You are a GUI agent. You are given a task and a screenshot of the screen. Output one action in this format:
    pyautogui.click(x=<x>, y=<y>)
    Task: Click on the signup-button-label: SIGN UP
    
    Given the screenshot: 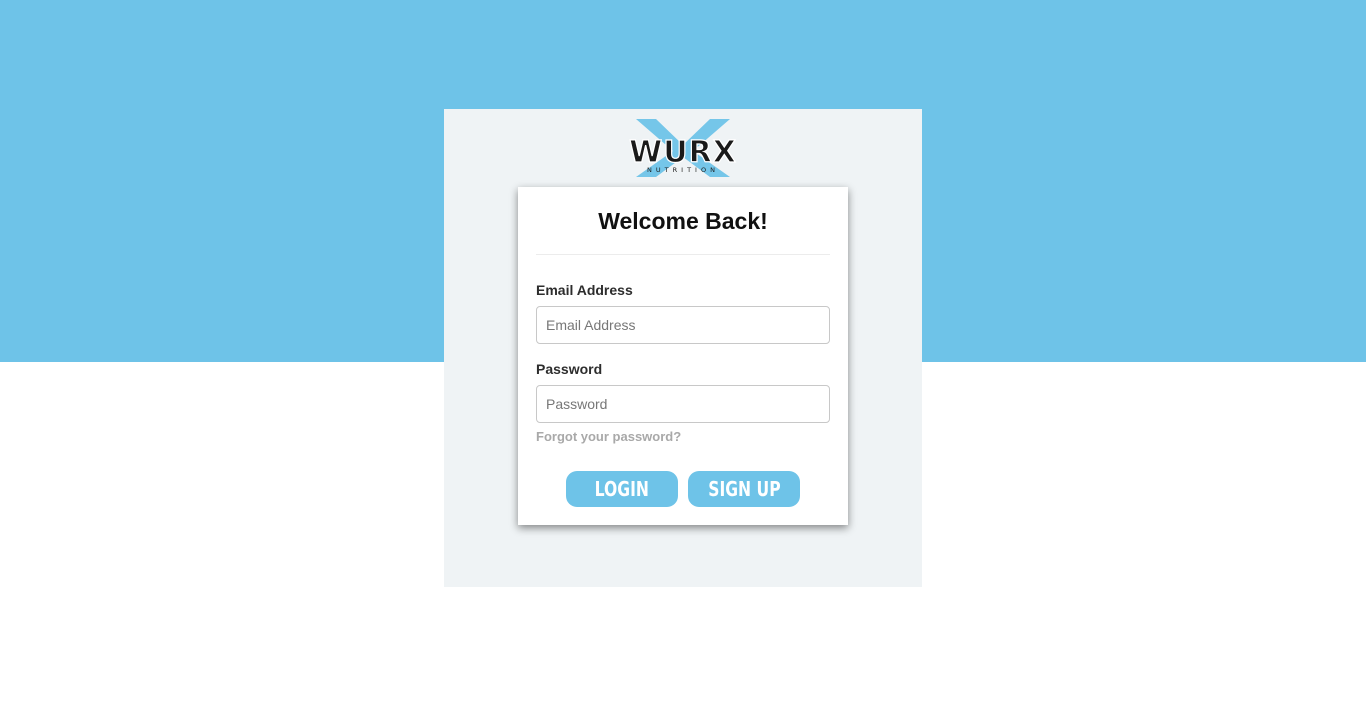 What is the action you would take?
    pyautogui.click(x=744, y=489)
    